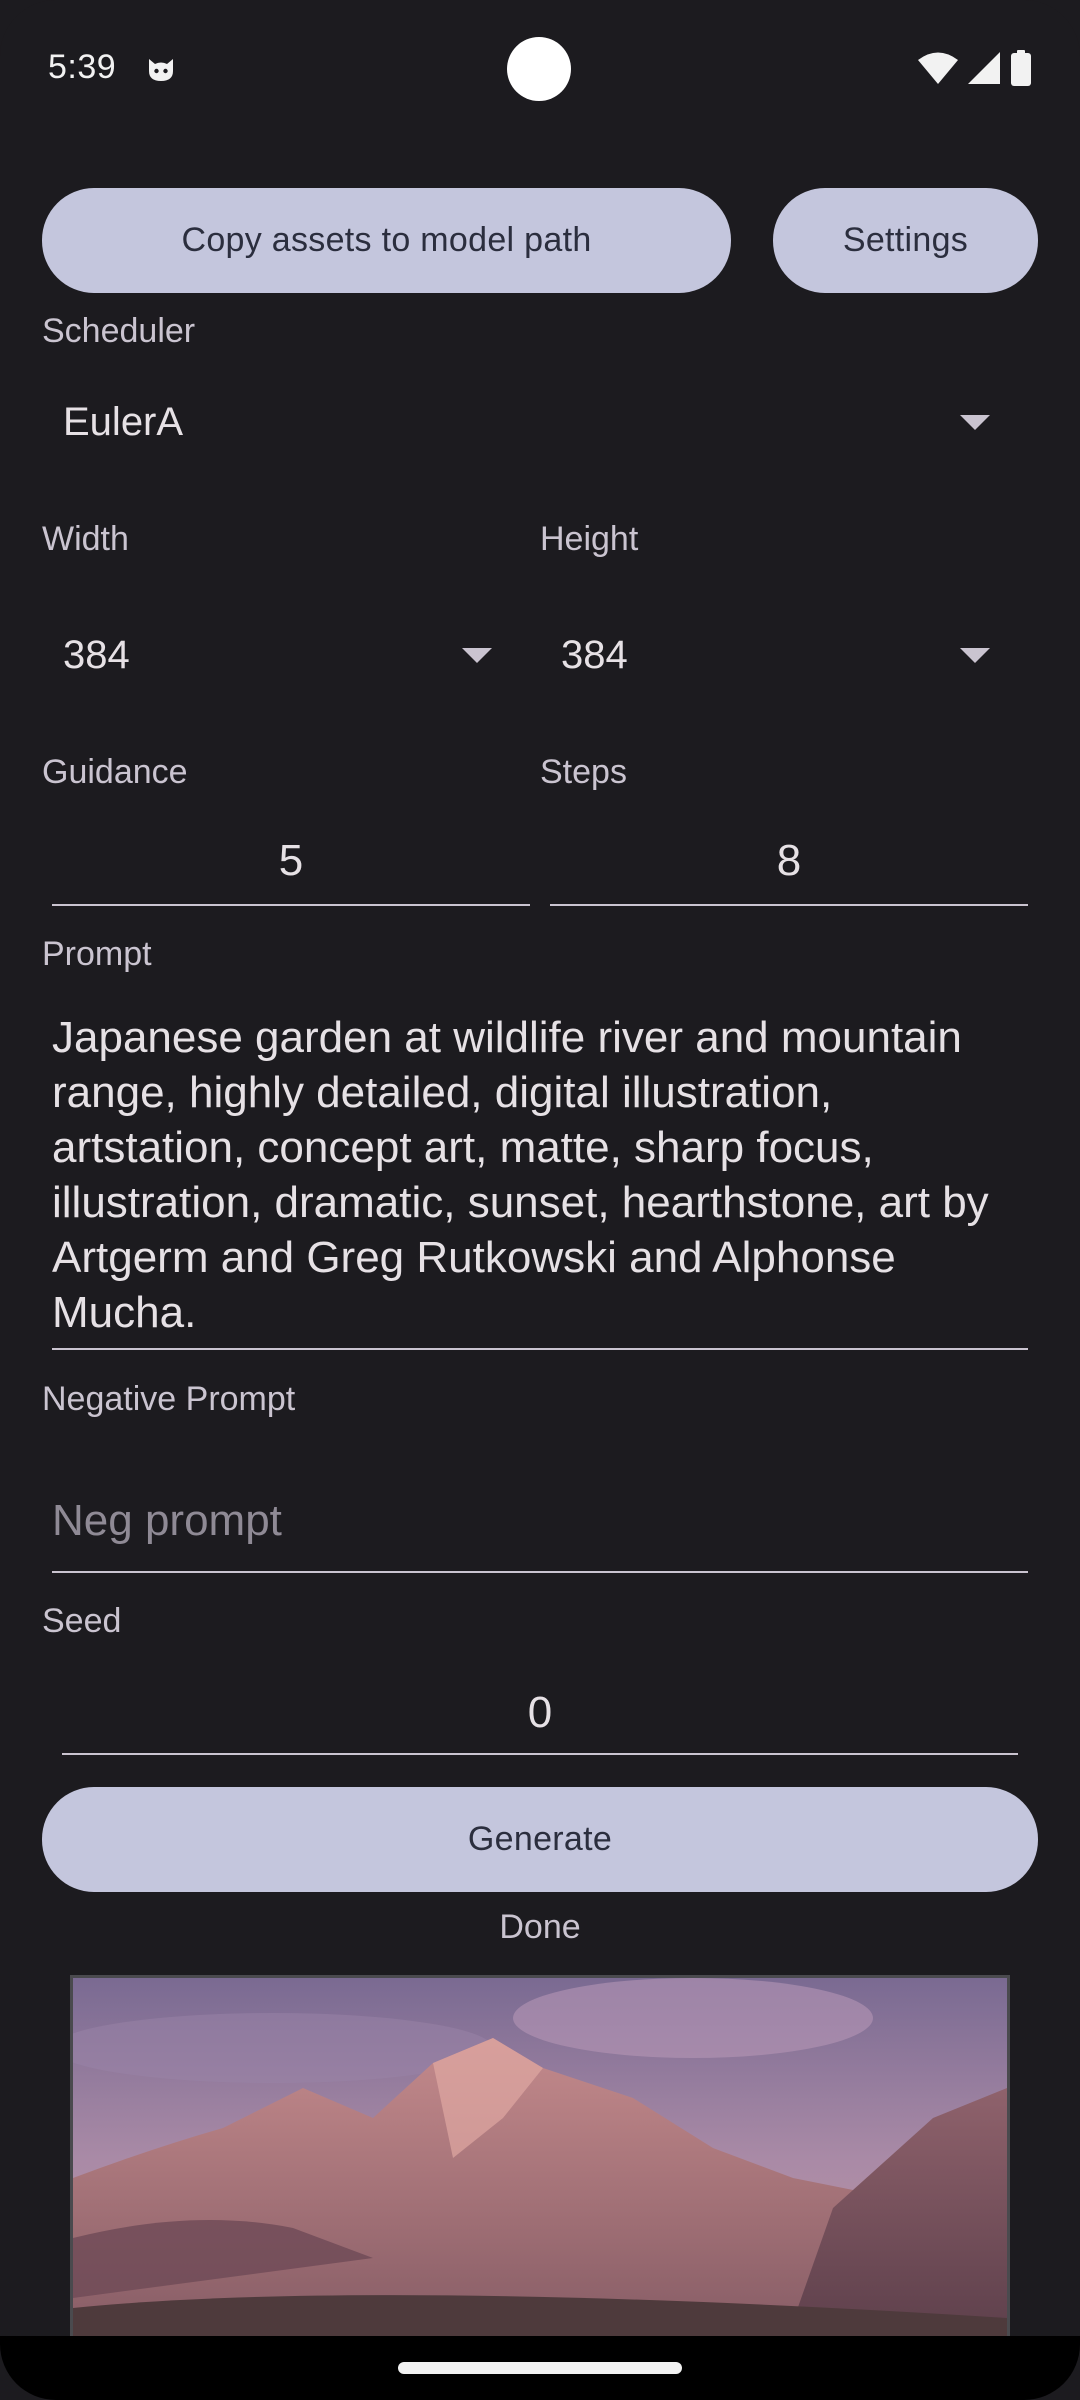  Describe the element at coordinates (522, 422) in the screenshot. I see `scheduler-dropdown: EulerA` at that location.